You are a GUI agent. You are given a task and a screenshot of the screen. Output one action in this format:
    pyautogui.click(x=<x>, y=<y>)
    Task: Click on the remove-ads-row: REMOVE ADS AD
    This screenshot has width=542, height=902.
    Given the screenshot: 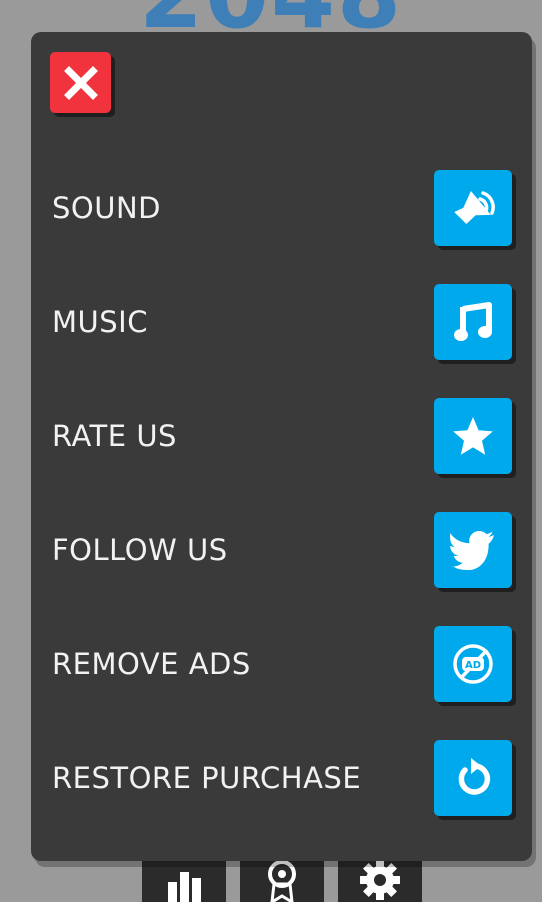 What is the action you would take?
    pyautogui.click(x=282, y=664)
    